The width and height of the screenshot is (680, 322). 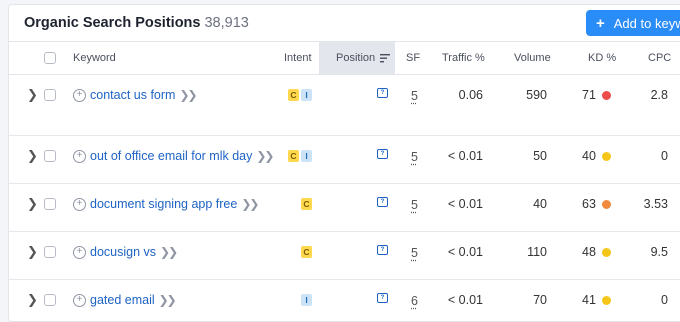 I want to click on title-text: Organic Search Positions, so click(x=112, y=23).